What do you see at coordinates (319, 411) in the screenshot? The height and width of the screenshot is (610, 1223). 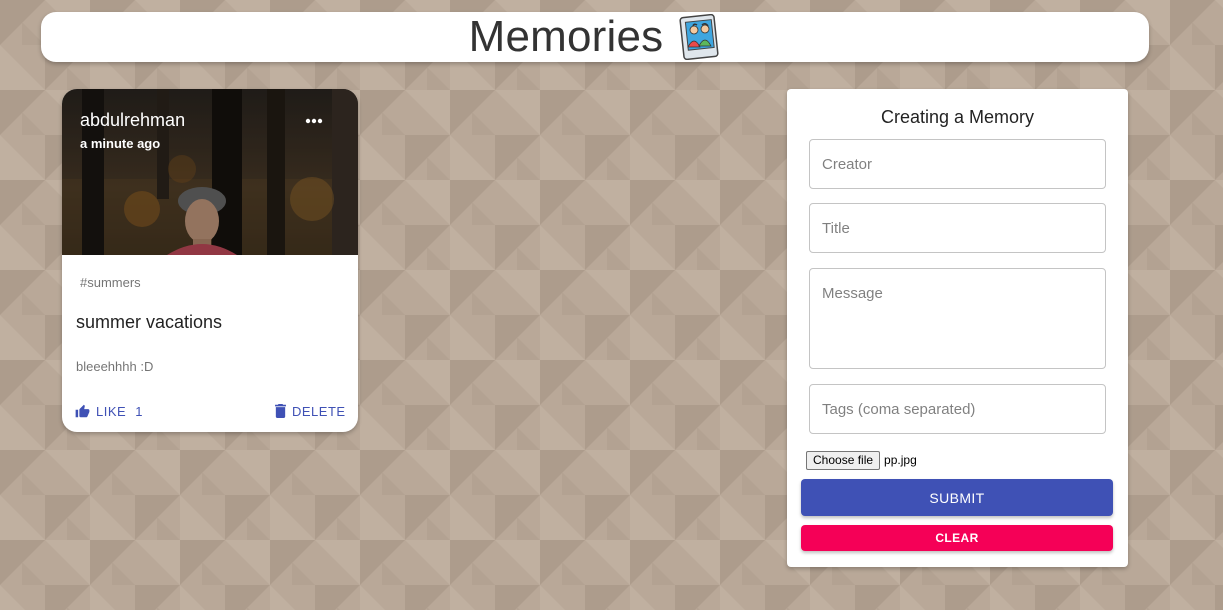 I see `delete-label: DELETE` at bounding box center [319, 411].